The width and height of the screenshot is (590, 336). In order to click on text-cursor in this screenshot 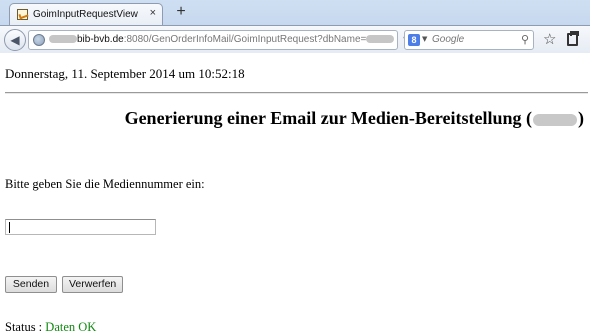, I will do `click(9, 227)`.